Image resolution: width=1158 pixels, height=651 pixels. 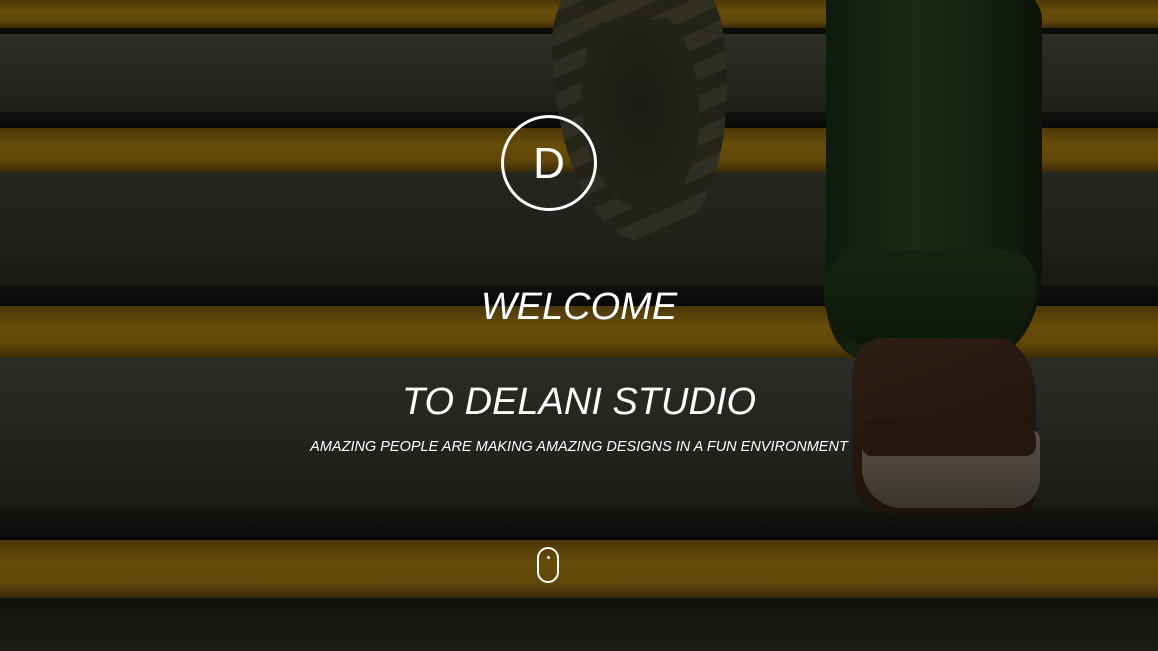 I want to click on hero-title-welcome: WELCOME, so click(x=579, y=307).